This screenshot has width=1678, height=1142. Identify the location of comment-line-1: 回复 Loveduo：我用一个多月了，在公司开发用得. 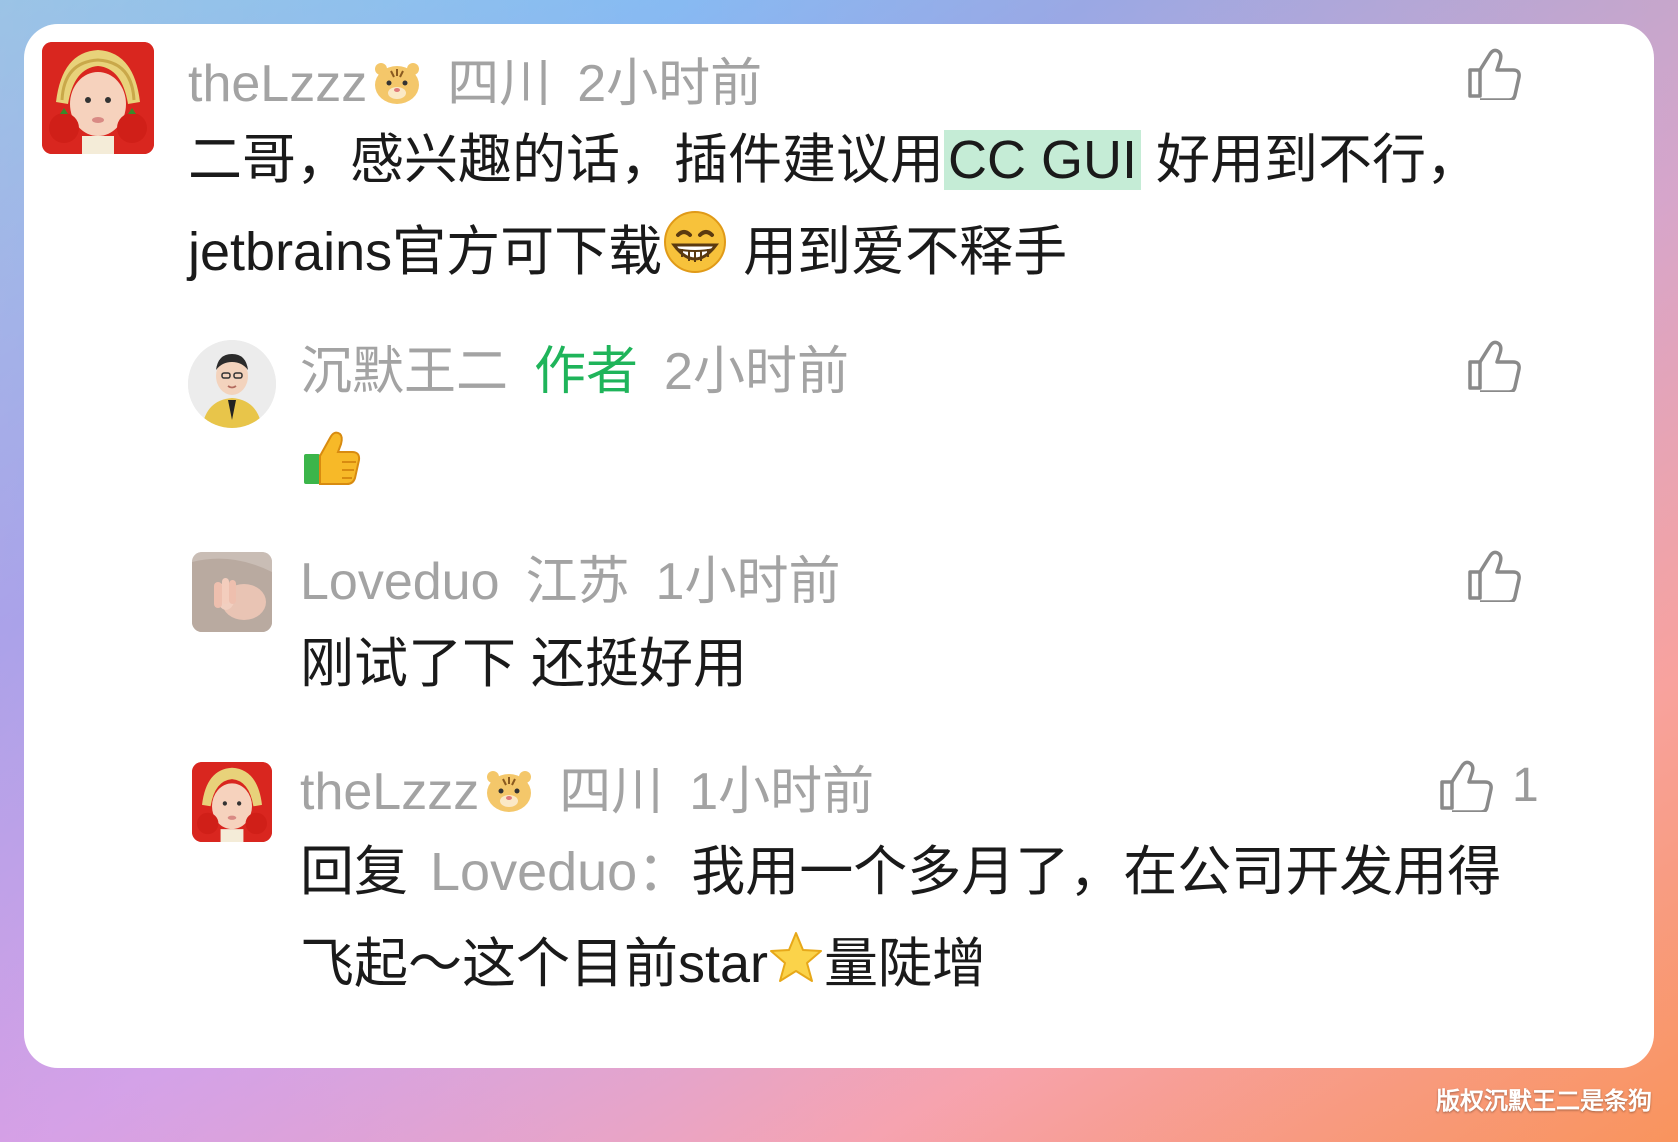
(900, 872).